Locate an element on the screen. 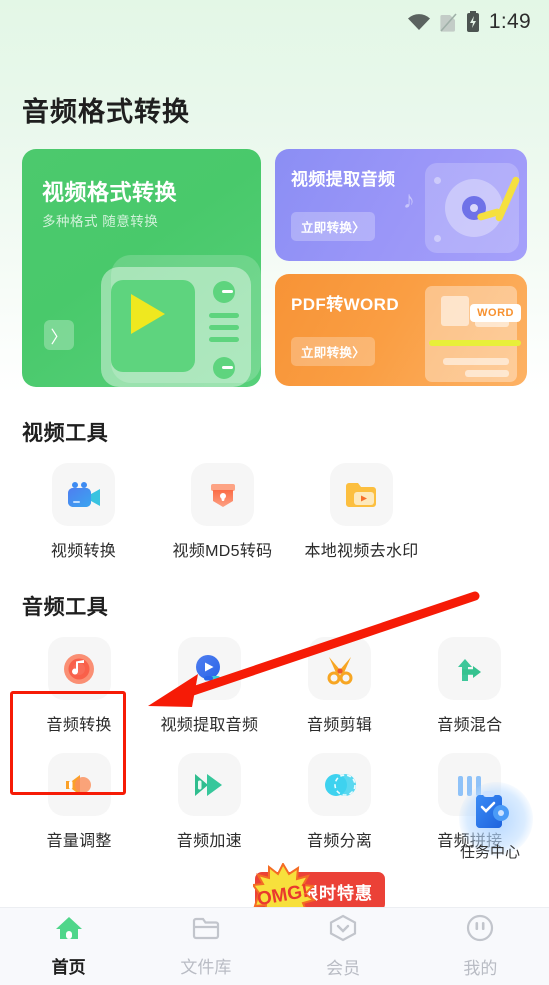 The height and width of the screenshot is (985, 549). tool-volume-adjust: 音量调整 is located at coordinates (79, 802).